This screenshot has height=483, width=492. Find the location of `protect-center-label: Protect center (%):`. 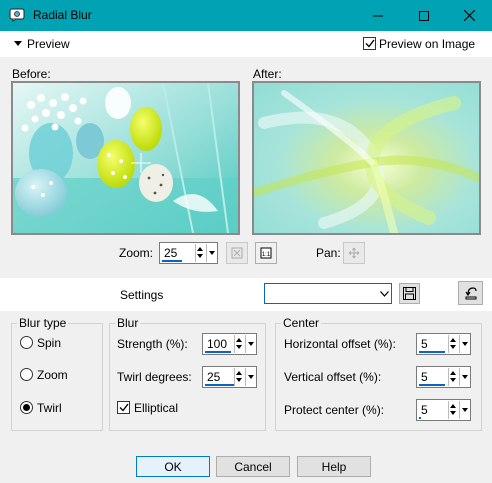

protect-center-label: Protect center (%): is located at coordinates (334, 410).